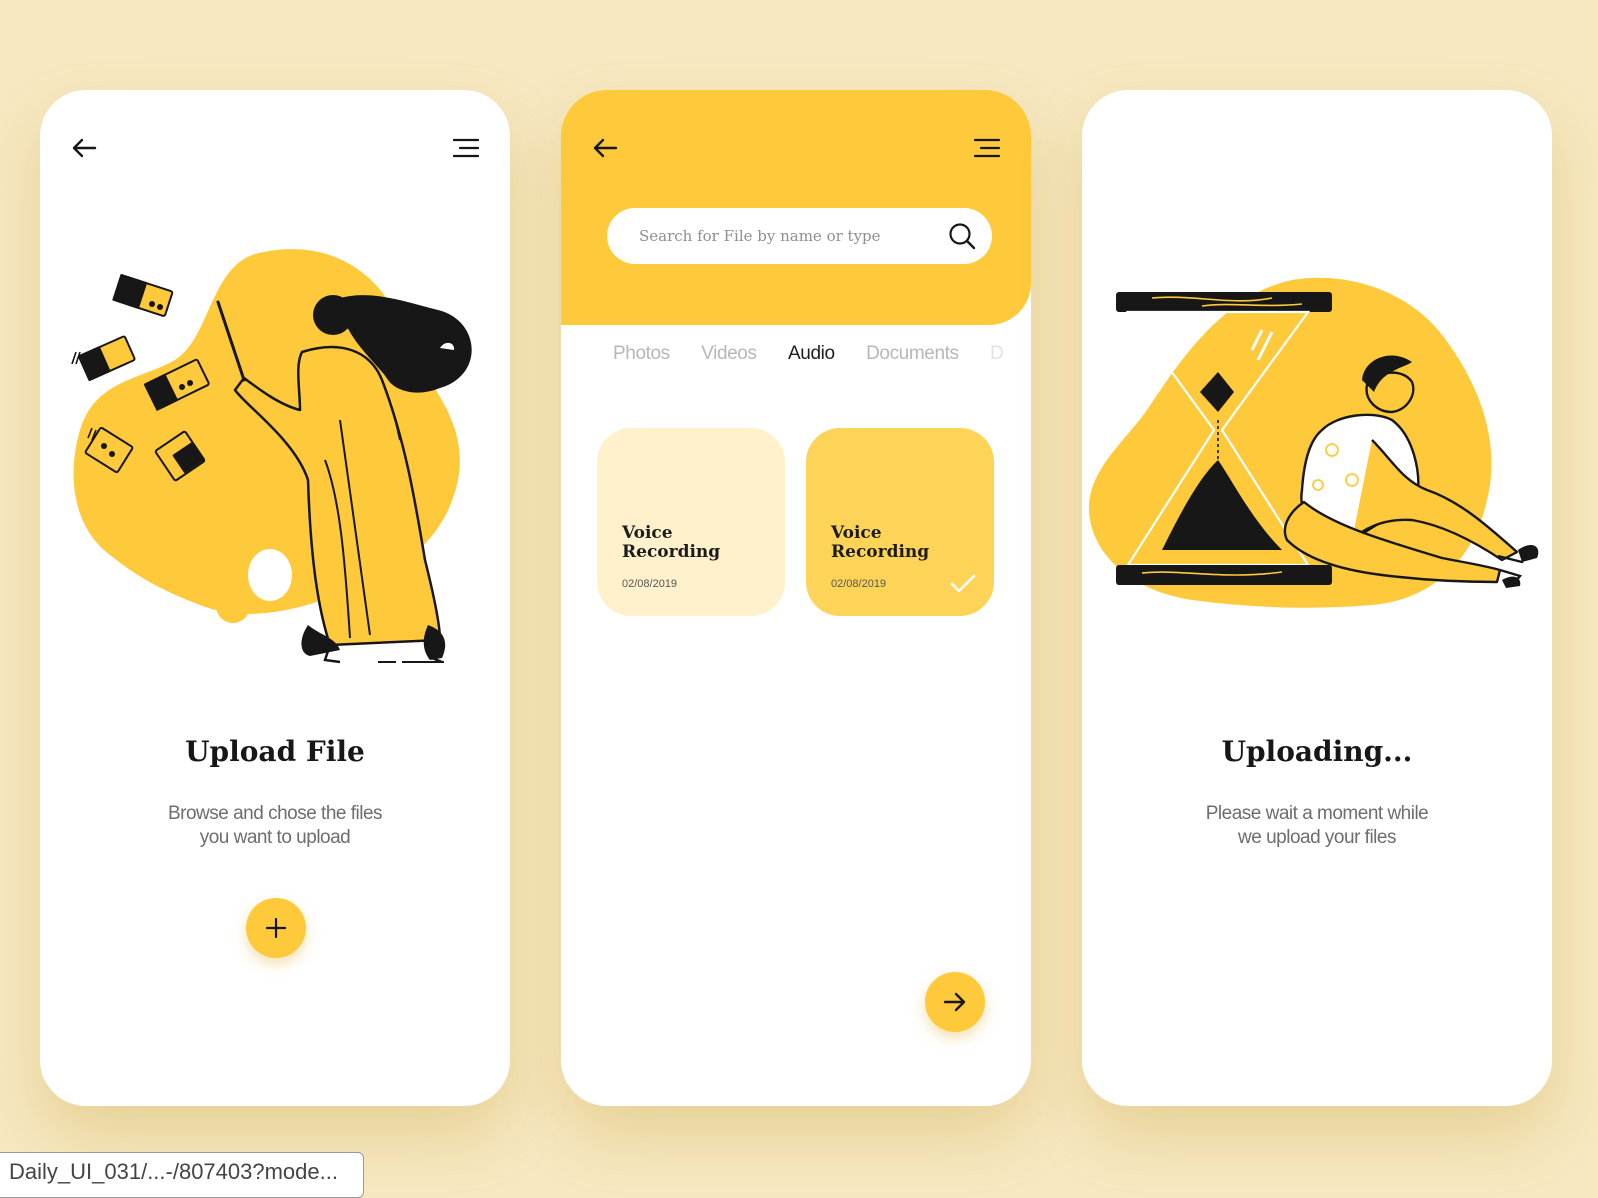 The height and width of the screenshot is (1198, 1598). What do you see at coordinates (691, 522) in the screenshot?
I see `file-card: Voice Recording 02/08/2019` at bounding box center [691, 522].